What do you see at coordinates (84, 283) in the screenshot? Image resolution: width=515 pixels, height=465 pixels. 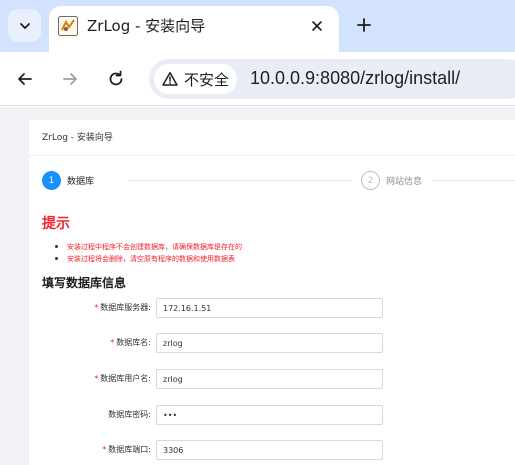 I see `section-title: 填写数据库信息` at bounding box center [84, 283].